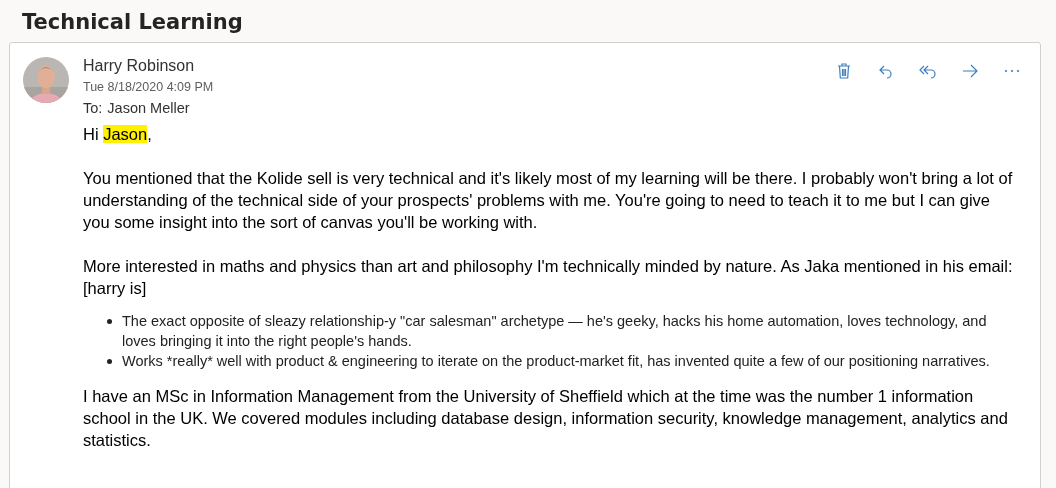  What do you see at coordinates (93, 108) in the screenshot?
I see `to-label: To:` at bounding box center [93, 108].